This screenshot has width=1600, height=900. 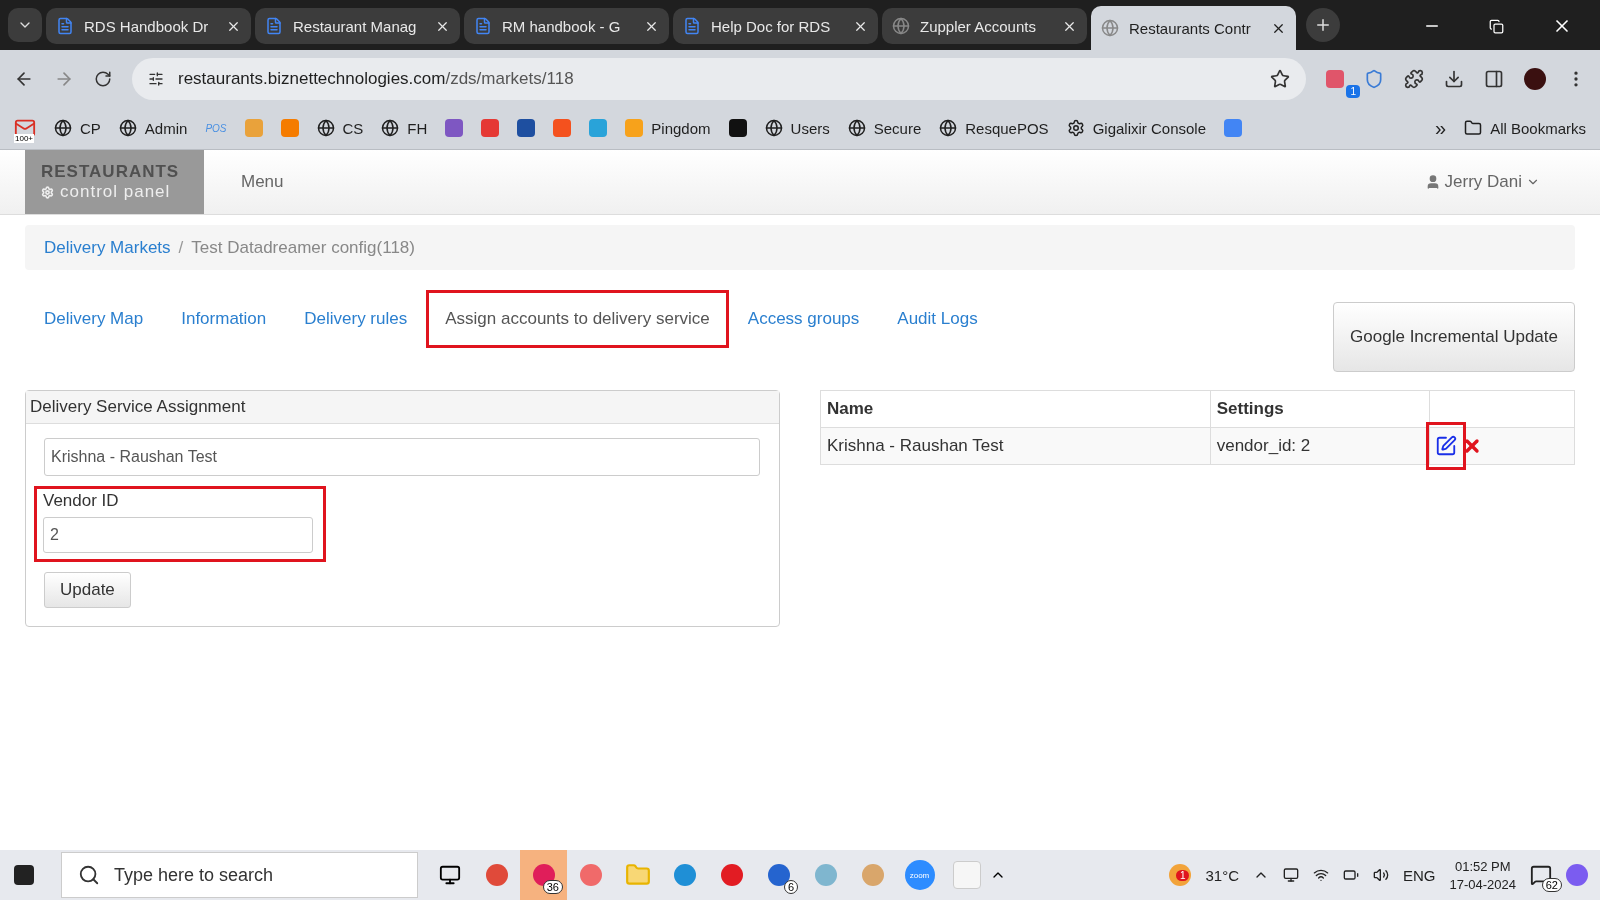 What do you see at coordinates (239, 875) in the screenshot?
I see `taskbar-search-field: Type here to search` at bounding box center [239, 875].